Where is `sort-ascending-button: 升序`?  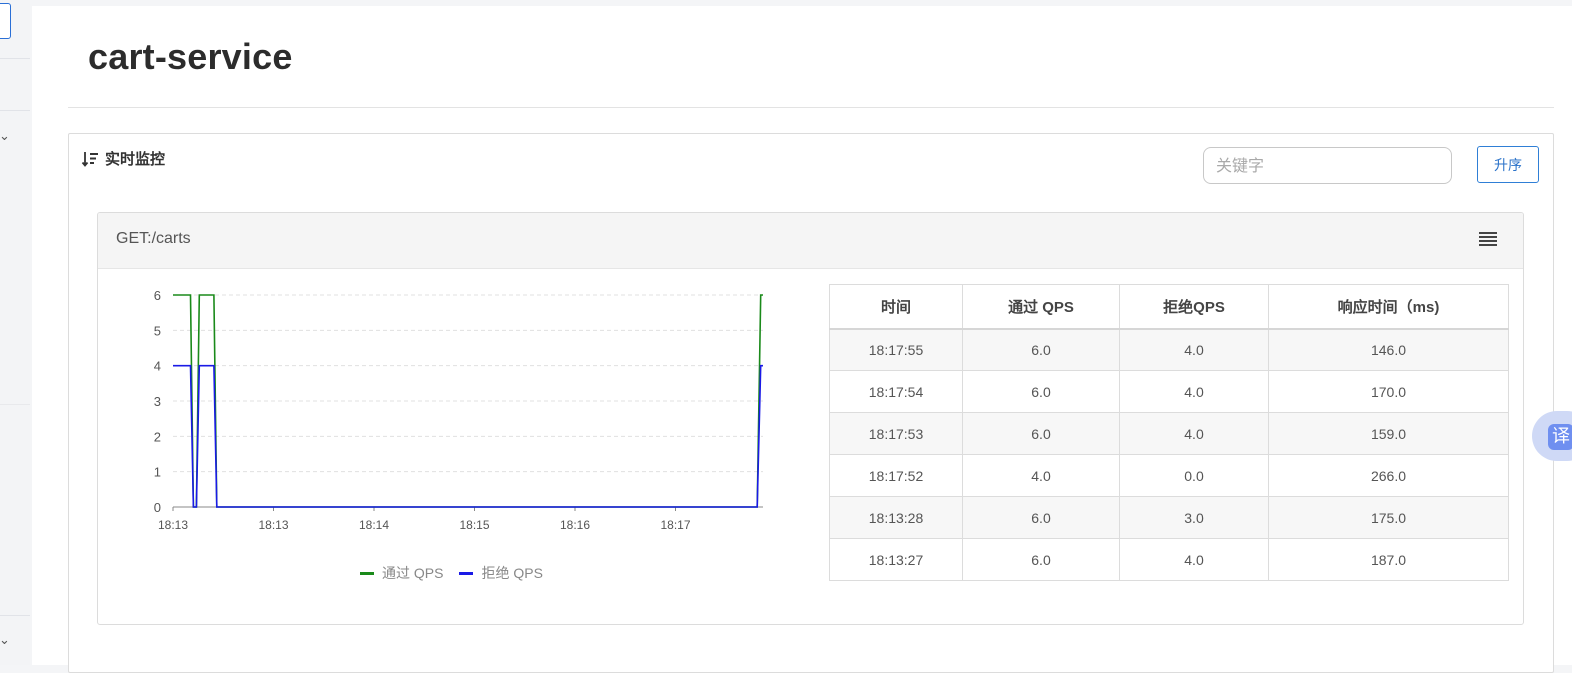 sort-ascending-button: 升序 is located at coordinates (1508, 164).